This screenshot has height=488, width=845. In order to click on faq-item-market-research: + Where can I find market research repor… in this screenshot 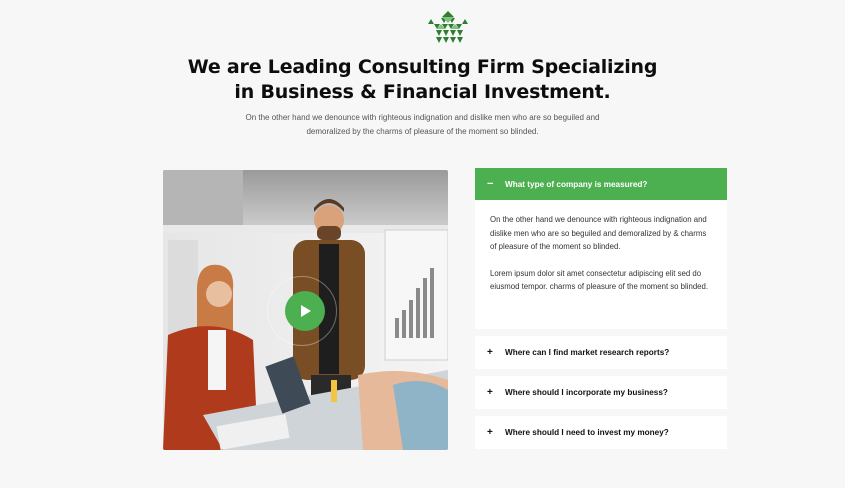, I will do `click(601, 352)`.